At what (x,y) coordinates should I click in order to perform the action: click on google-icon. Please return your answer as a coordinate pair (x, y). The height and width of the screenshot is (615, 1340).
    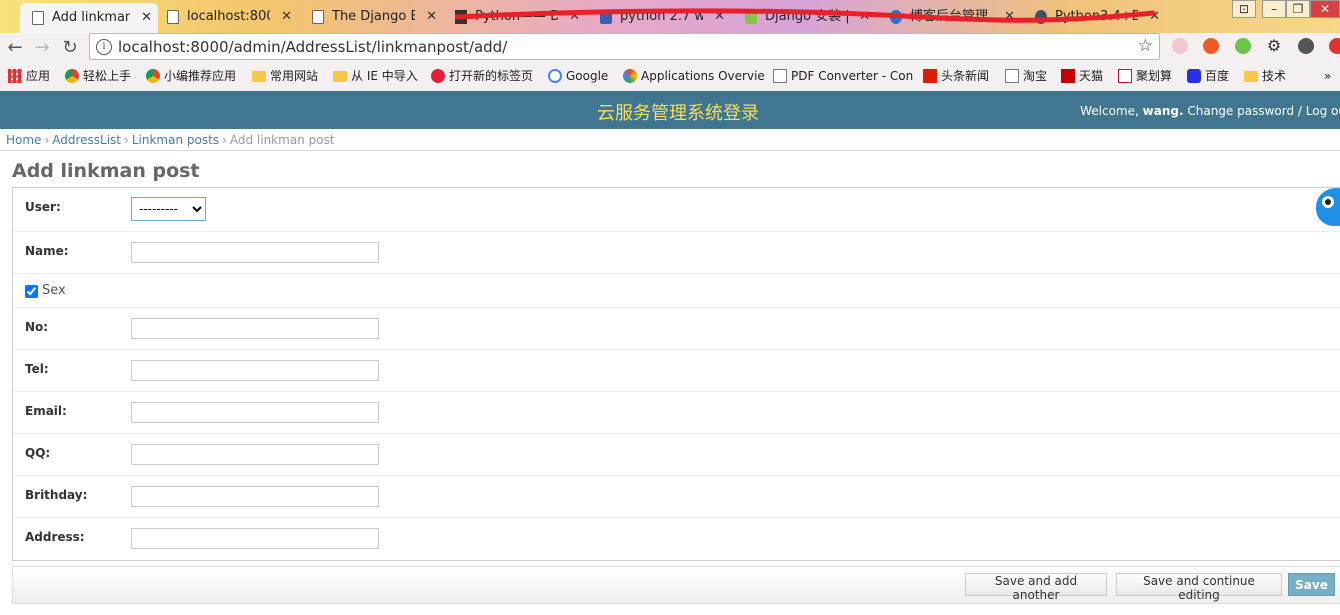
    Looking at the image, I should click on (555, 76).